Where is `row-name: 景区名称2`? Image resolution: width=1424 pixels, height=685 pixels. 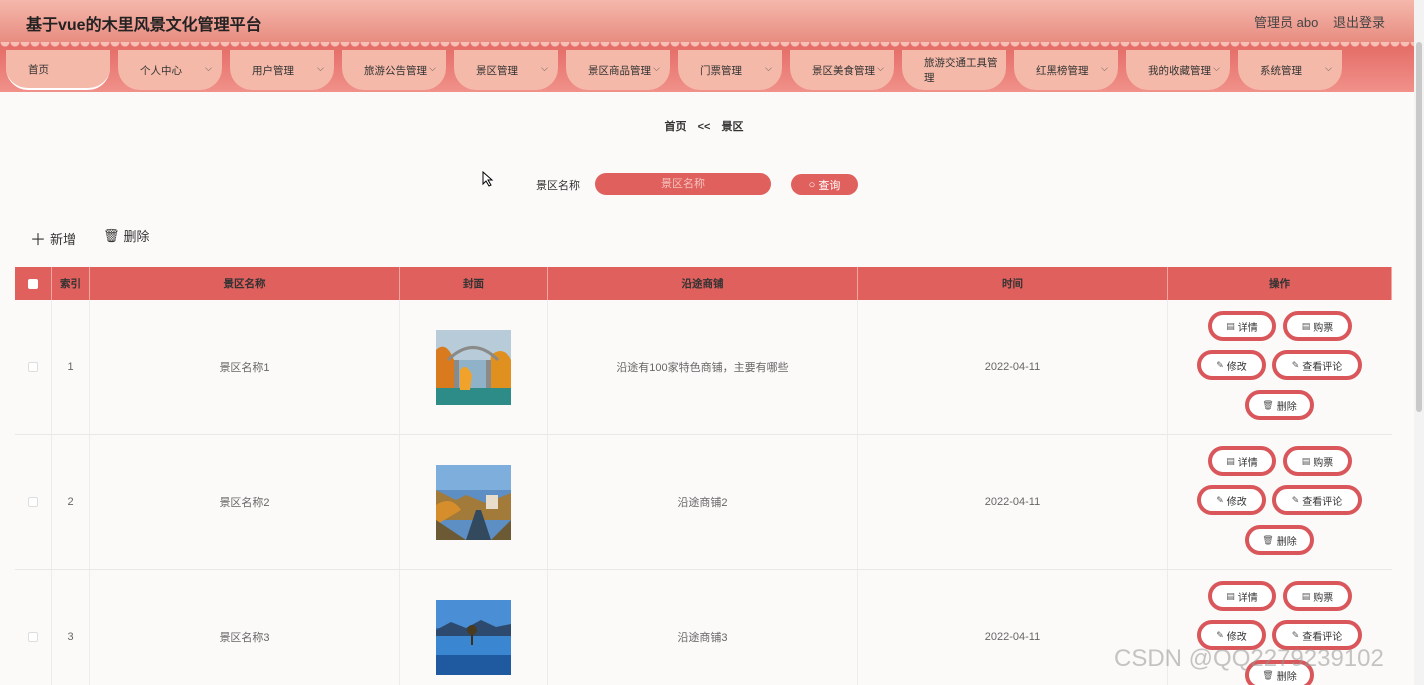
row-name: 景区名称2 is located at coordinates (245, 502).